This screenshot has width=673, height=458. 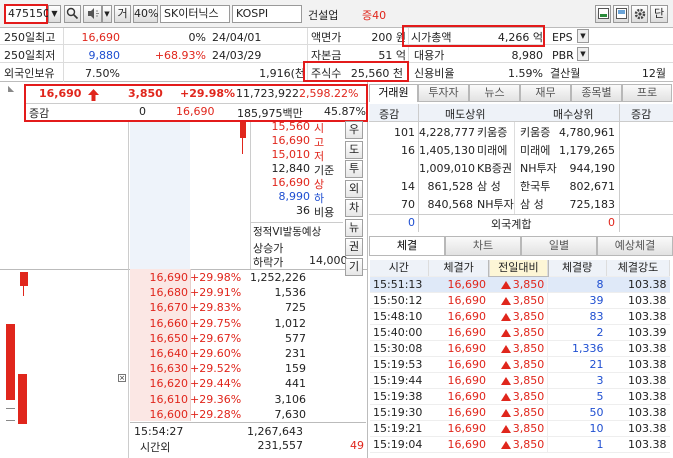 I want to click on broker-sell-name: 미래에, so click(x=492, y=151).